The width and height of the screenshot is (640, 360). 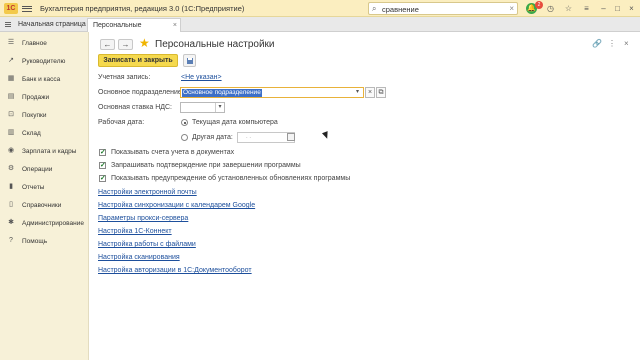 What do you see at coordinates (370, 92) in the screenshot?
I see `clear-field-button: ×` at bounding box center [370, 92].